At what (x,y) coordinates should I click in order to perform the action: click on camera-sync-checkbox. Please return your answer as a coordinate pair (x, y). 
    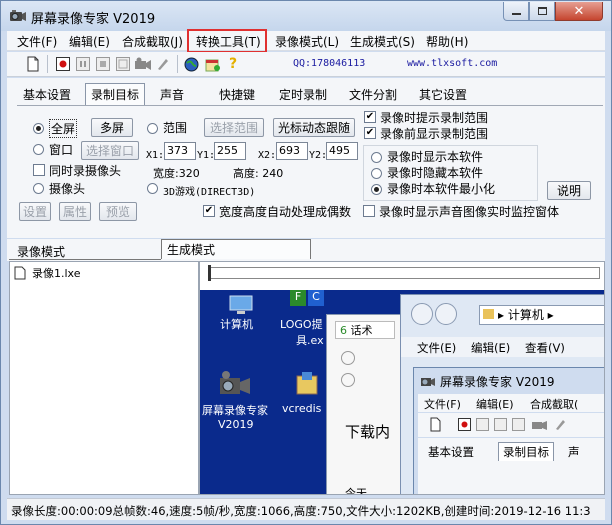
    Looking at the image, I should click on (39, 170).